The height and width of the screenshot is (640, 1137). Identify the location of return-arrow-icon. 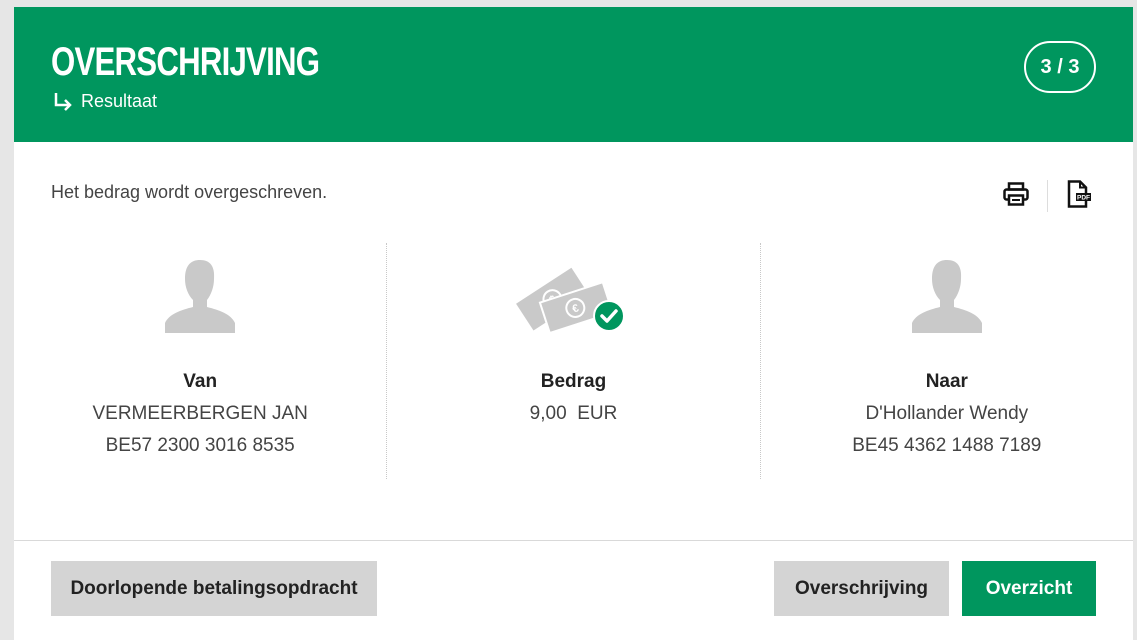
(63, 102).